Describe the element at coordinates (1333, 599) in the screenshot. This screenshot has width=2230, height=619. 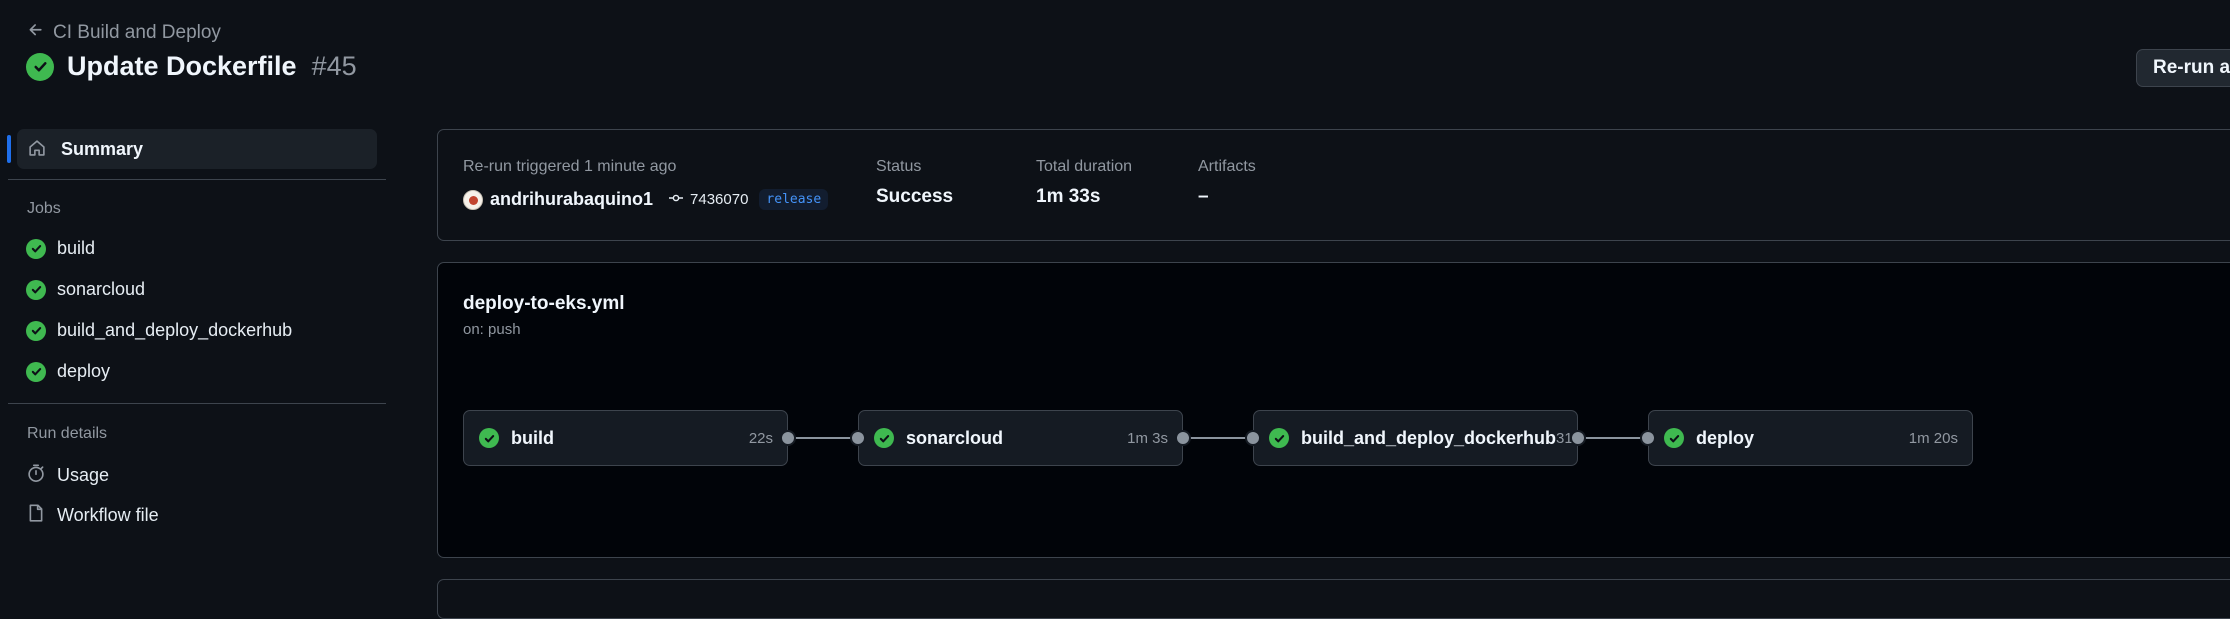
I see `next-section-card` at that location.